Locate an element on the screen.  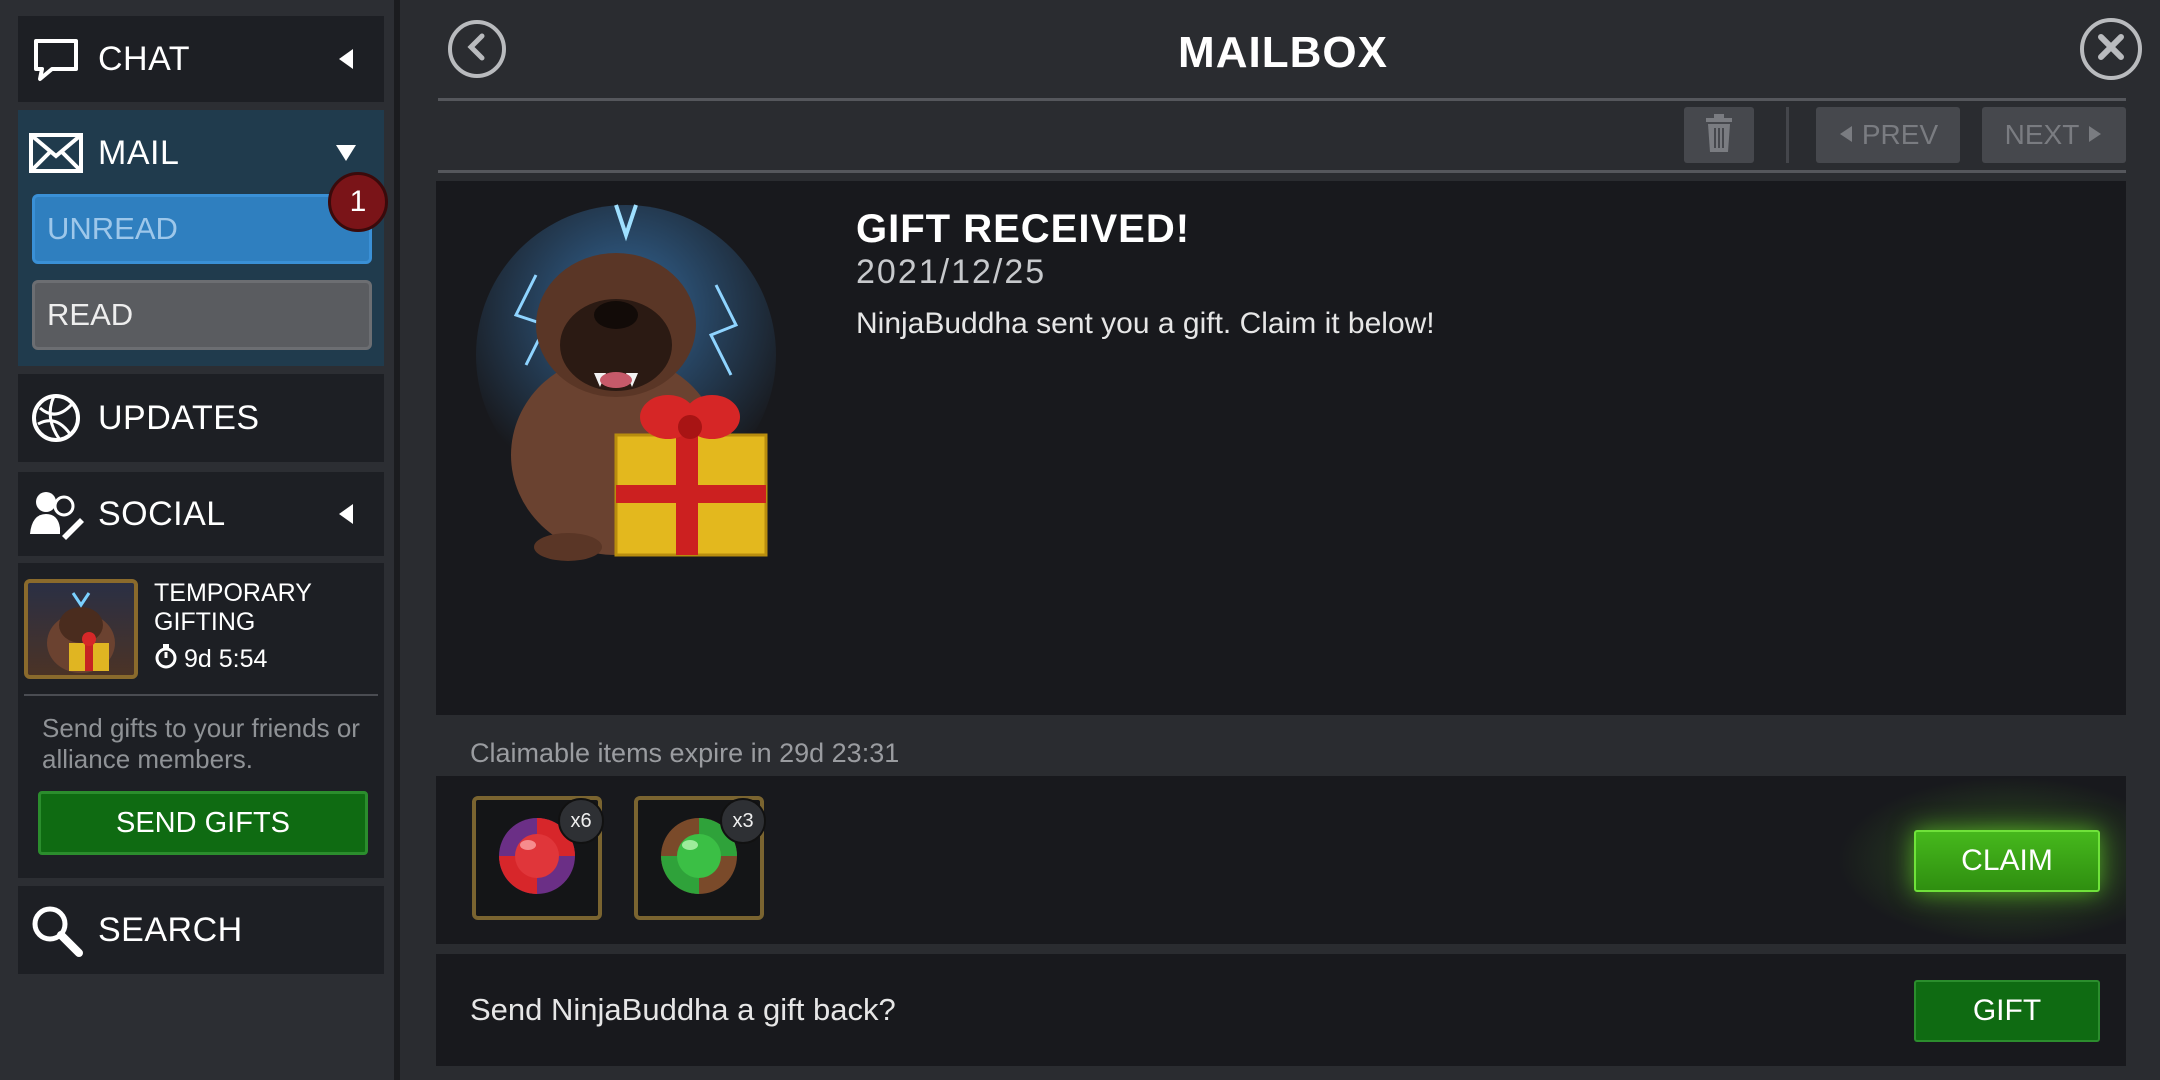
gifting-timer-value: 9d 5:54 is located at coordinates (226, 659).